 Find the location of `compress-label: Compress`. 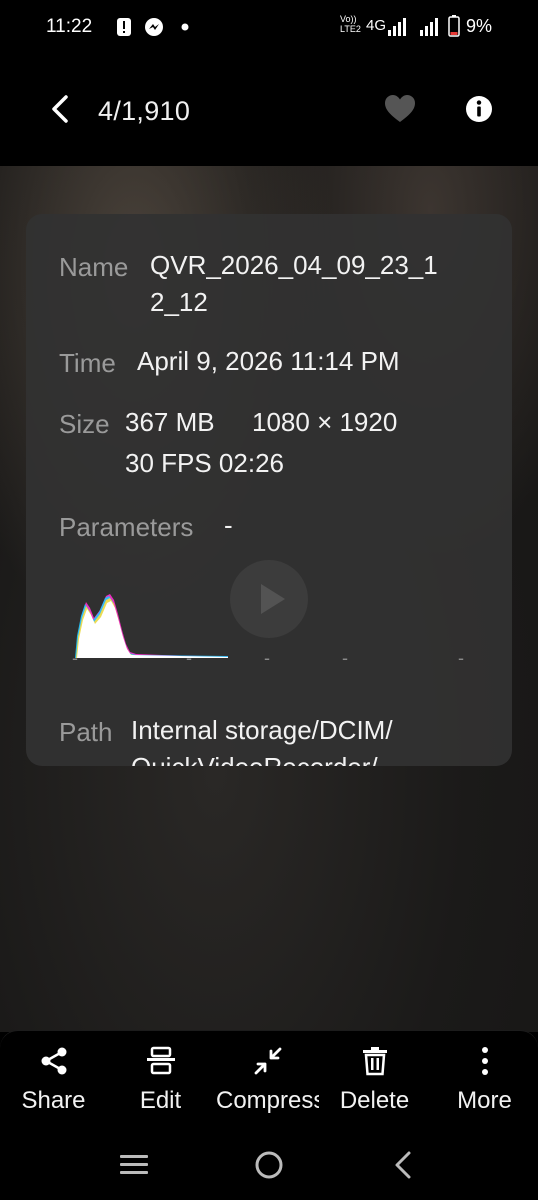

compress-label: Compress is located at coordinates (267, 1100).